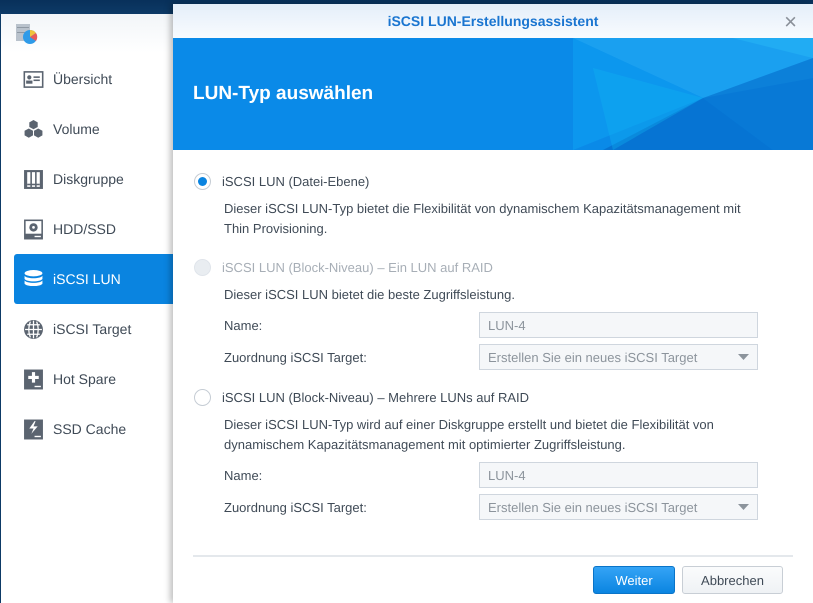 The image size is (813, 603). Describe the element at coordinates (283, 94) in the screenshot. I see `page-heading: LUN-Typ auswählen` at that location.